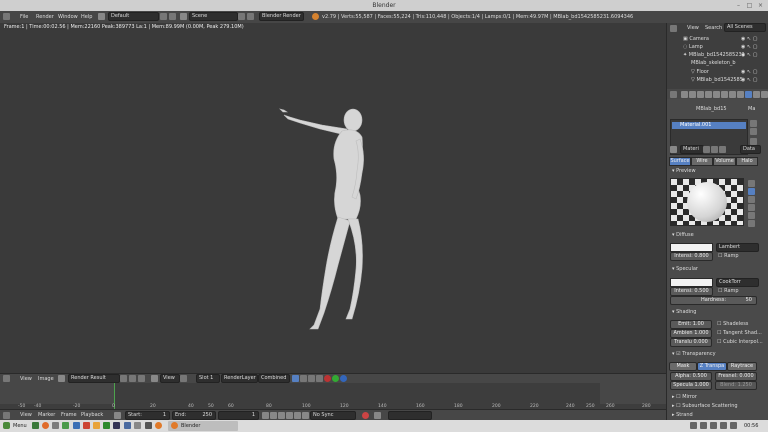 The height and width of the screenshot is (432, 768). What do you see at coordinates (92, 415) in the screenshot?
I see `menu-playback: Playback` at bounding box center [92, 415].